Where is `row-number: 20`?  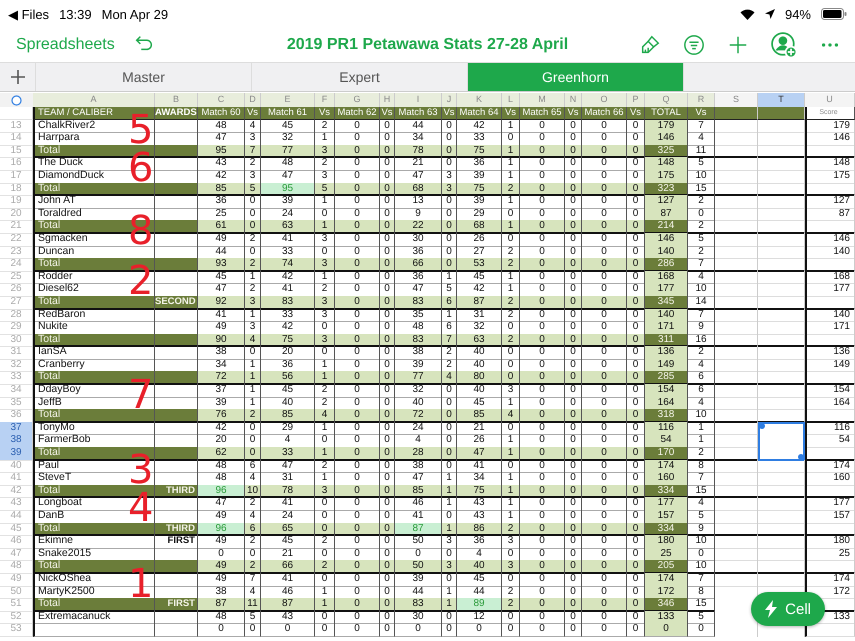 row-number: 20 is located at coordinates (16, 215).